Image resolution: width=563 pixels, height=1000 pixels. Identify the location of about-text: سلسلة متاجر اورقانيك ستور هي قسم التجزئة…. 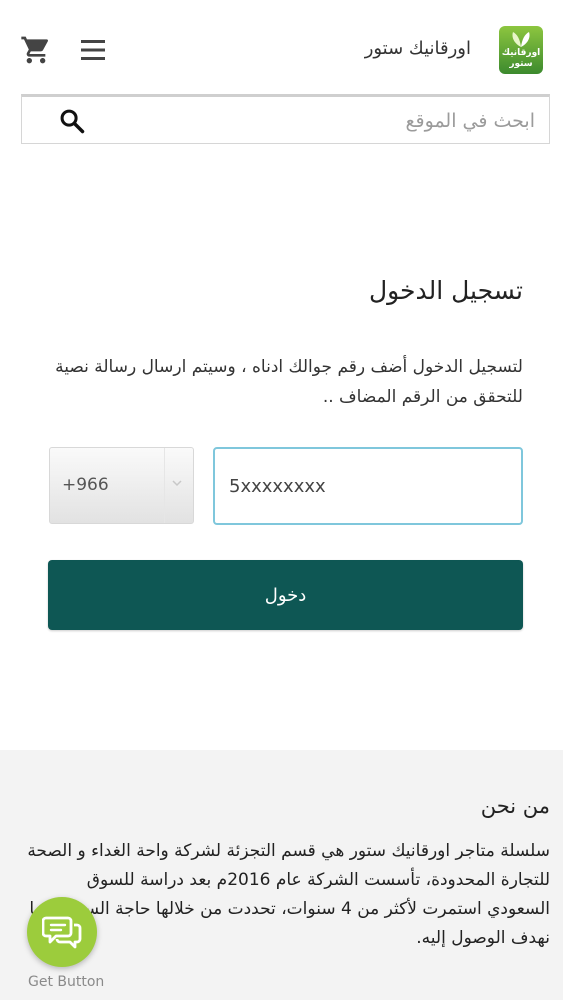
(288, 894).